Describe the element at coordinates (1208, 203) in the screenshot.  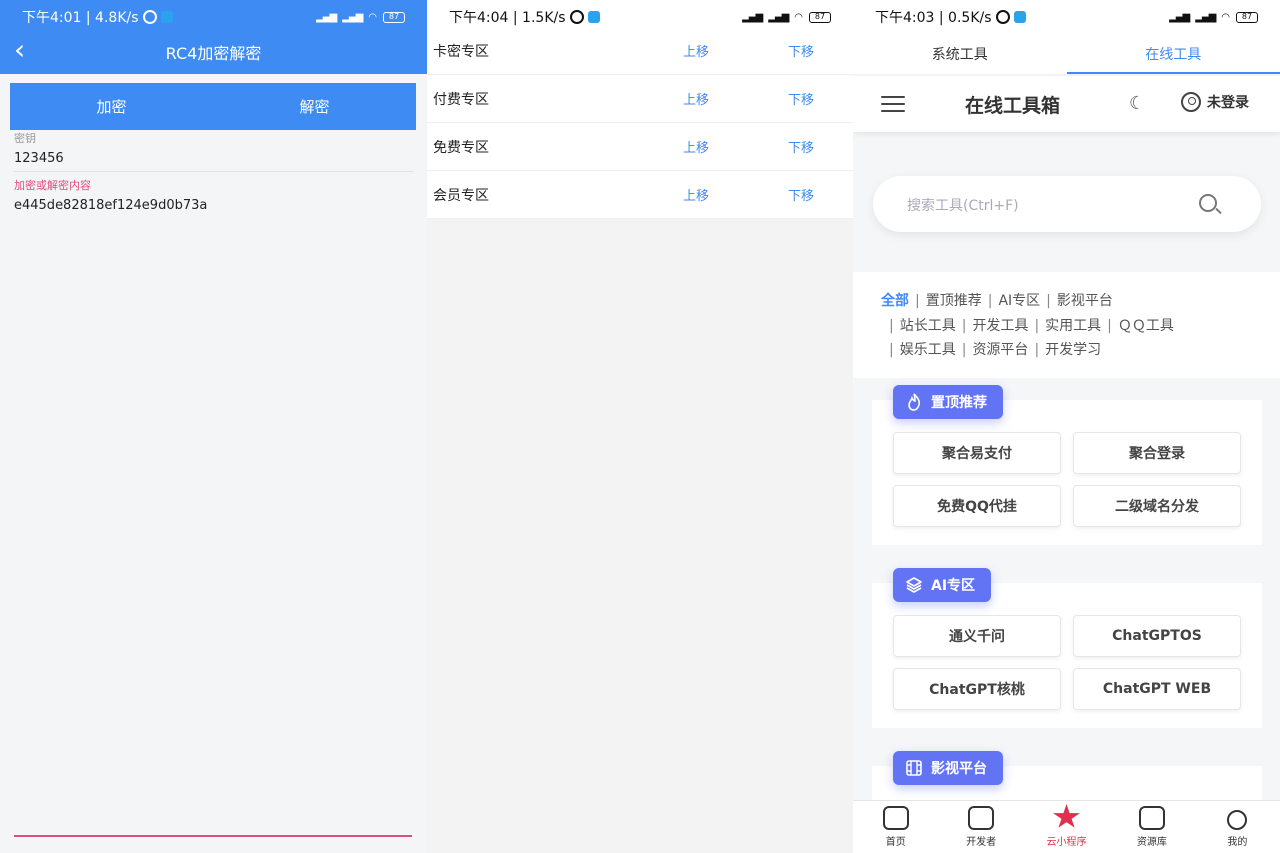
I see `search-icon` at that location.